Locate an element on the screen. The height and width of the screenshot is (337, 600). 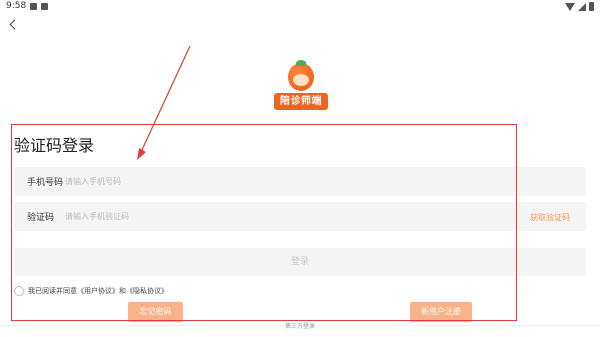
signal-icon is located at coordinates (582, 6).